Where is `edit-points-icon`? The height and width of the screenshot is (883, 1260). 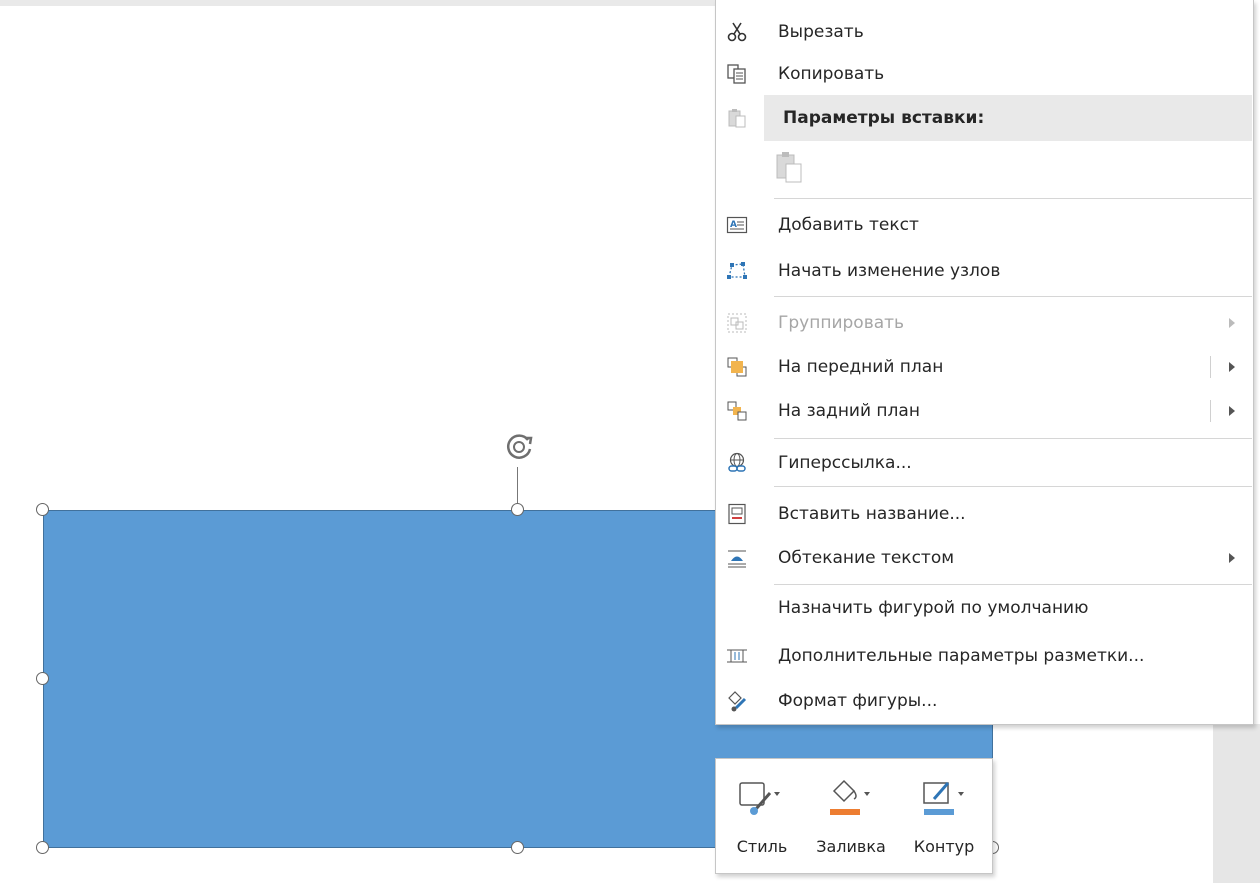 edit-points-icon is located at coordinates (737, 270).